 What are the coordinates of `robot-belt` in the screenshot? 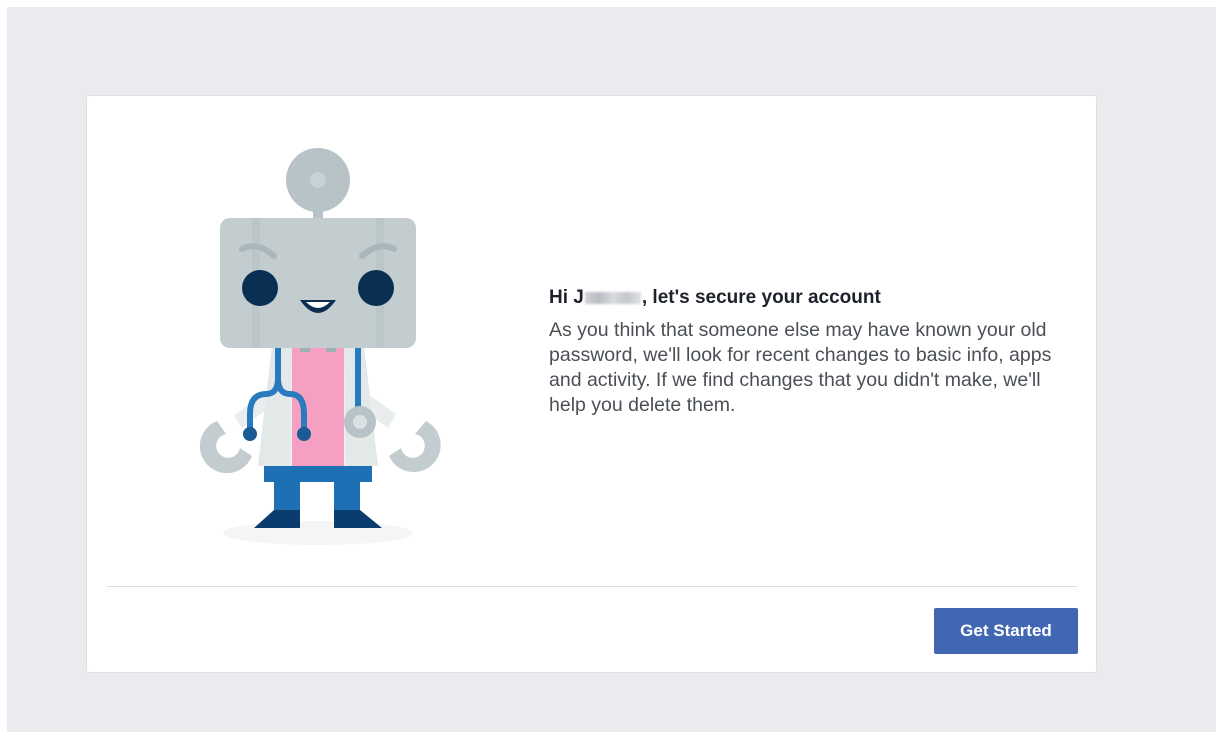 It's located at (318, 474).